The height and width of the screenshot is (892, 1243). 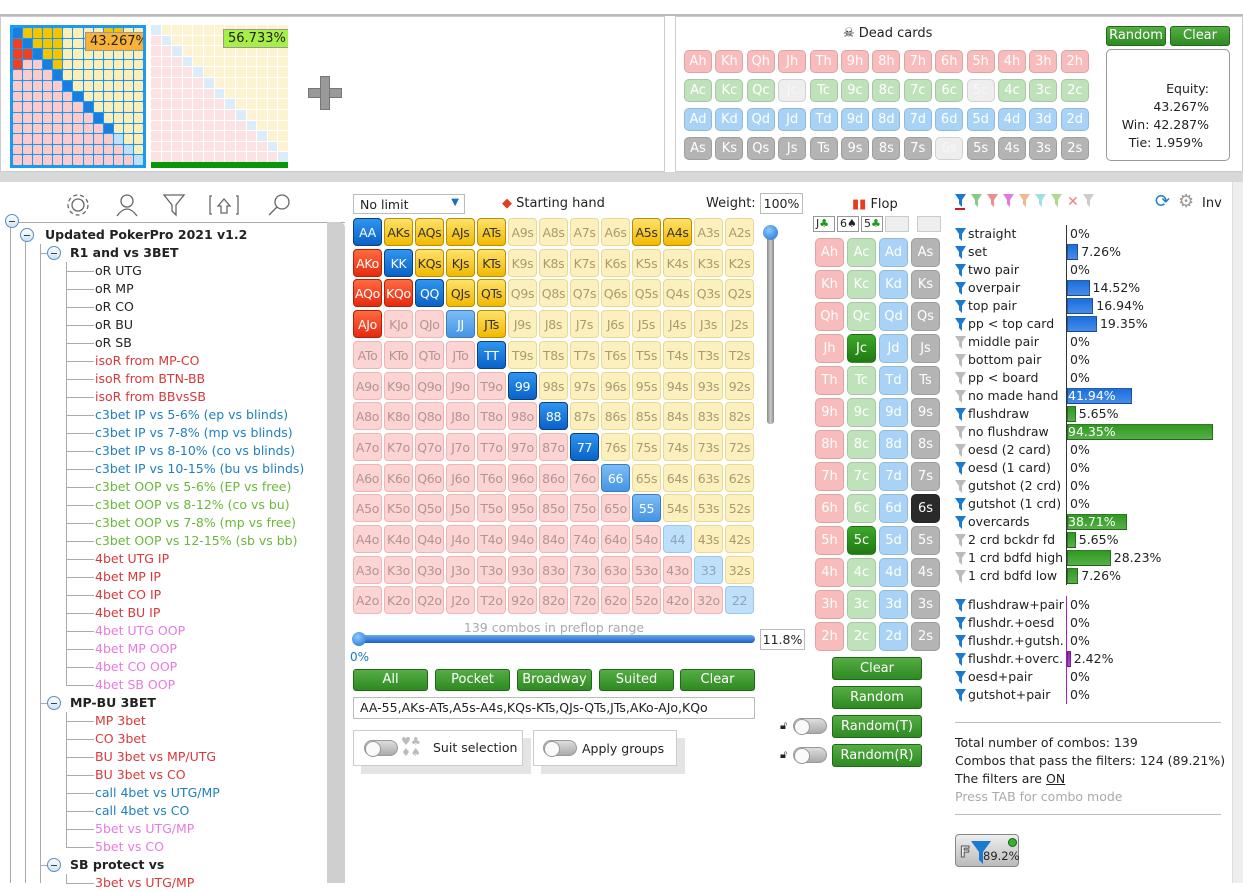 What do you see at coordinates (708, 354) in the screenshot?
I see `hand-cell-T3s: T3s` at bounding box center [708, 354].